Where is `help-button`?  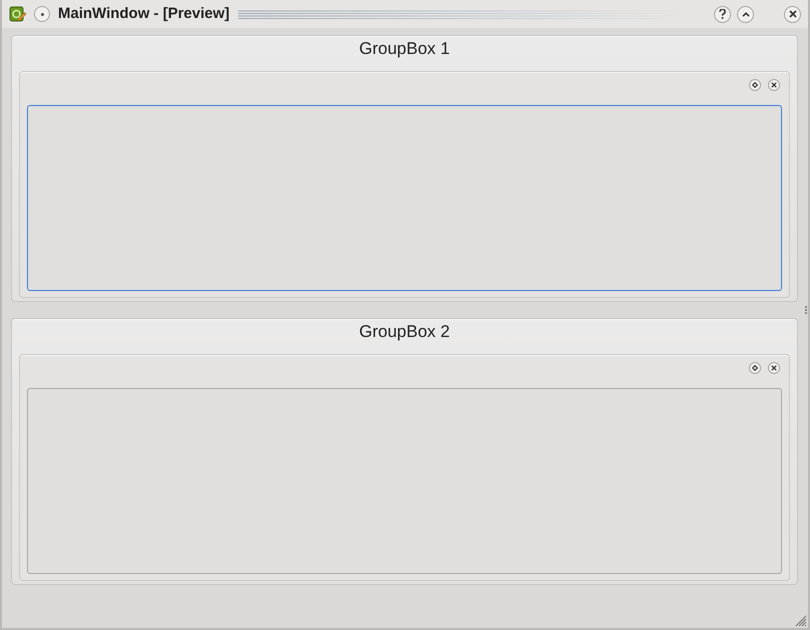 help-button is located at coordinates (722, 14).